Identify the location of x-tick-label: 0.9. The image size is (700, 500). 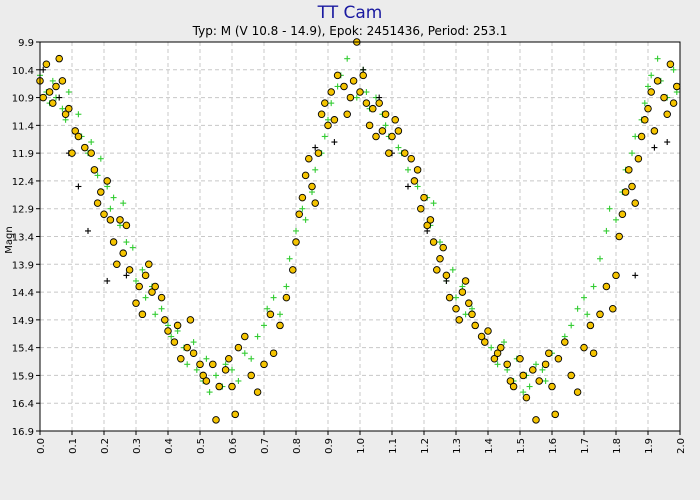
(329, 446).